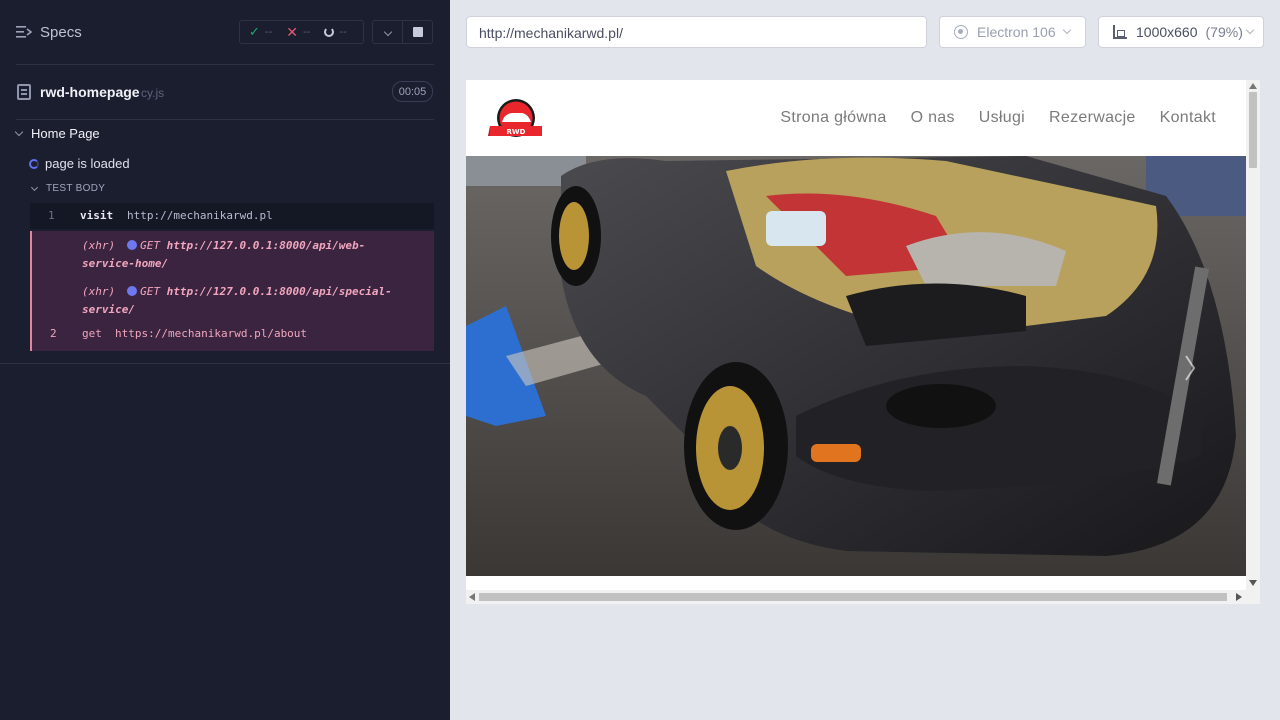 Image resolution: width=1280 pixels, height=720 pixels. What do you see at coordinates (97, 215) in the screenshot?
I see `command-name: visit` at bounding box center [97, 215].